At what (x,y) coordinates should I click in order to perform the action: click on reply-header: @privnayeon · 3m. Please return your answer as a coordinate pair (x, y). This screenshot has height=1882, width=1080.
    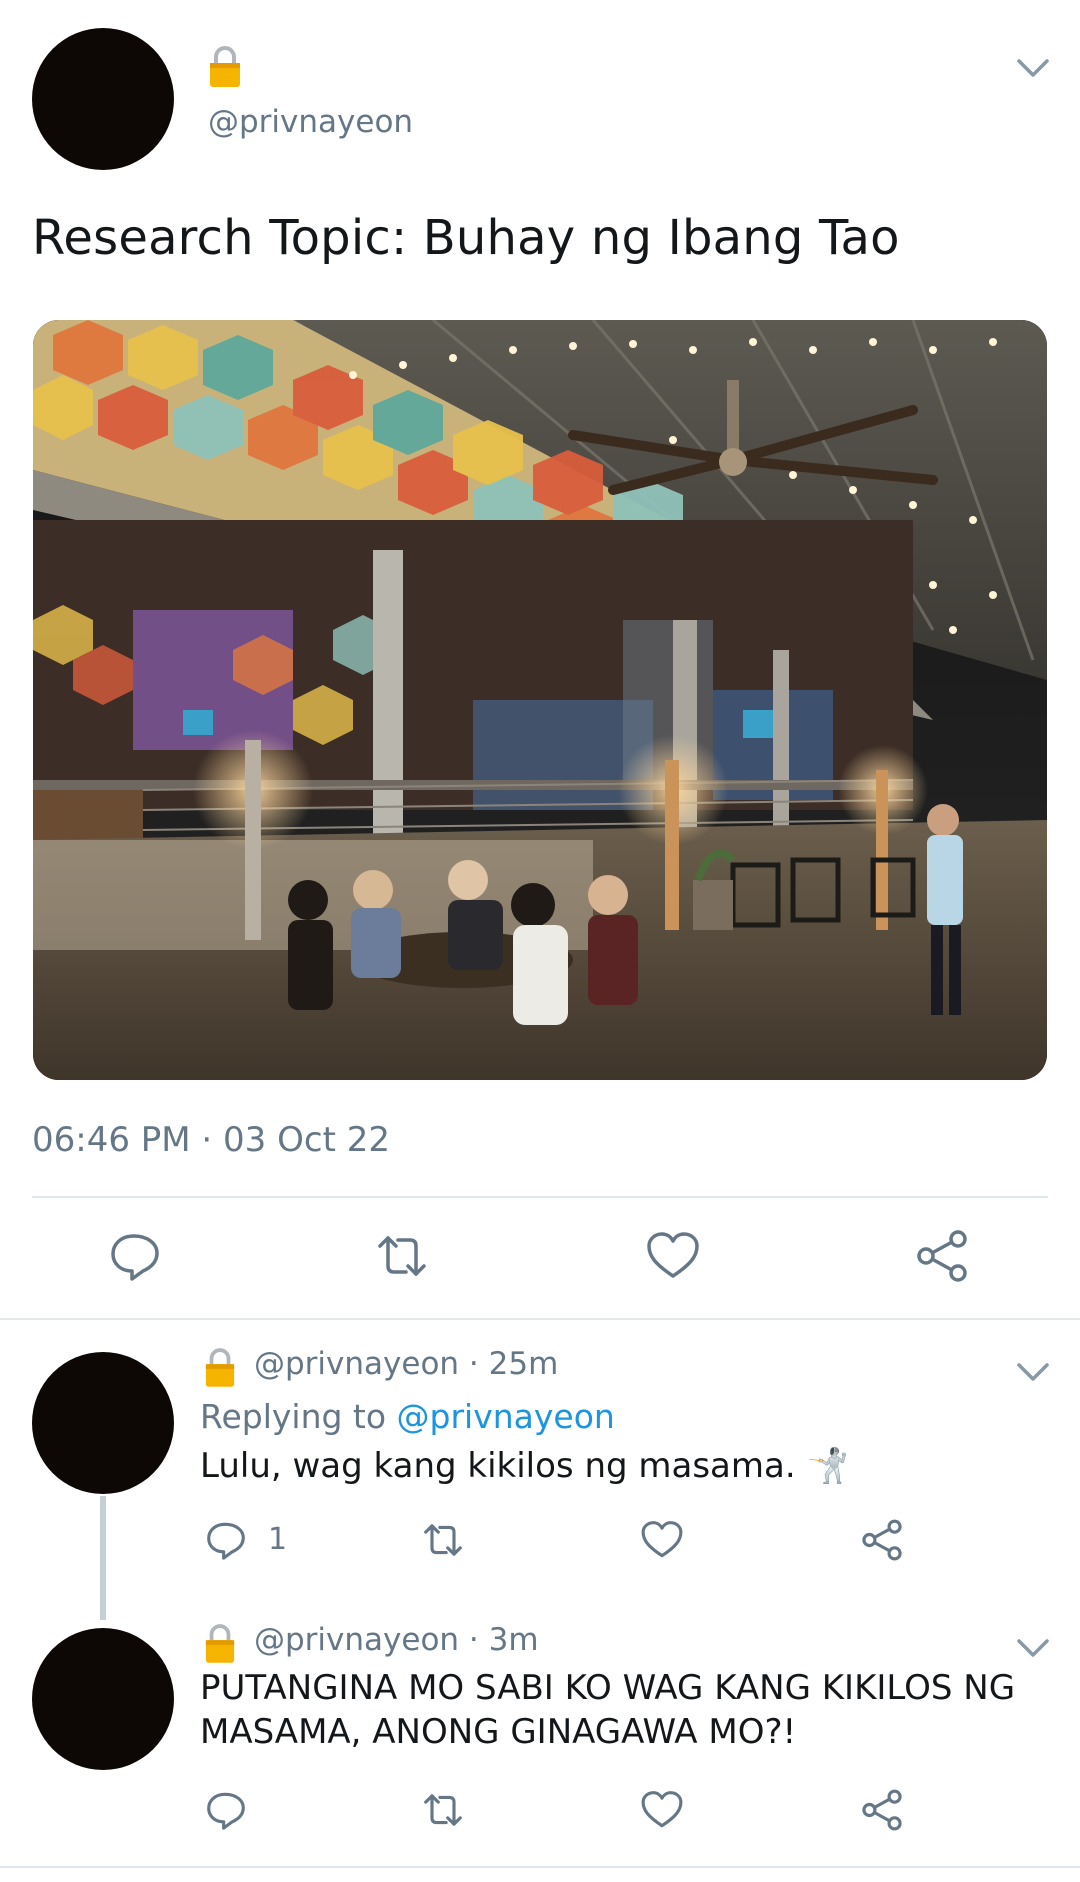
    Looking at the image, I should click on (396, 1640).